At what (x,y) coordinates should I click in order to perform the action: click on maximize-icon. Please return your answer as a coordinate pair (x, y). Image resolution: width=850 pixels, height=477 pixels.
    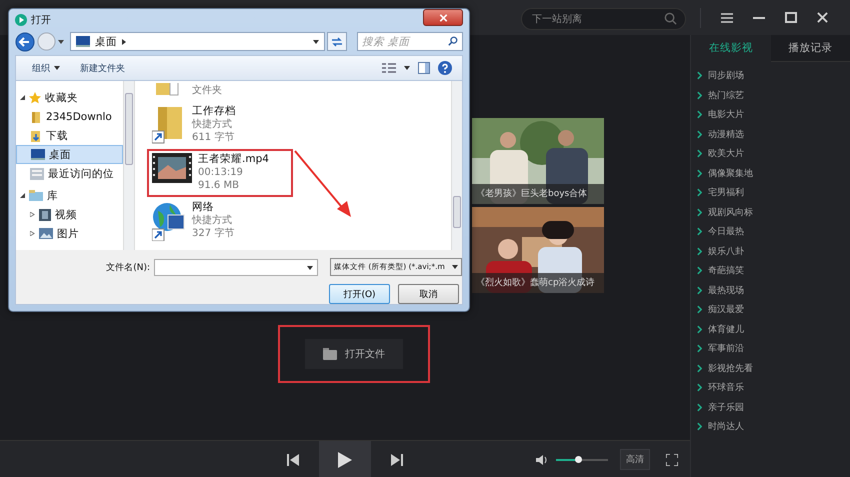
    Looking at the image, I should click on (791, 17).